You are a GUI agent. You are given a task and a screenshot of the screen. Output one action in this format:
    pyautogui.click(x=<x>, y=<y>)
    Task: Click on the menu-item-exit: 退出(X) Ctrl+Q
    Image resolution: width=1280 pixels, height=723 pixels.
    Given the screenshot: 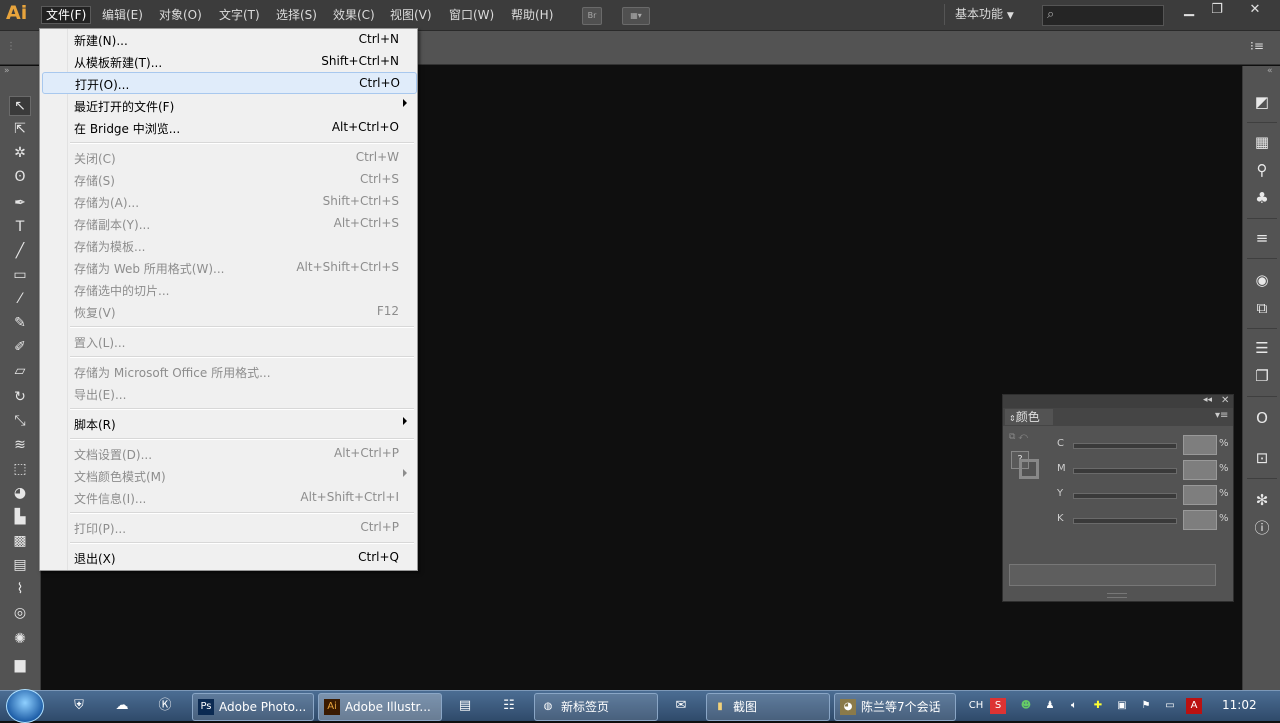 What is the action you would take?
    pyautogui.click(x=228, y=557)
    